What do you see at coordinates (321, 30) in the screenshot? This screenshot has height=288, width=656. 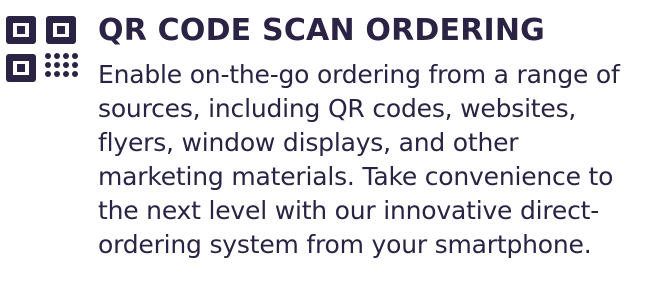 I see `feature-title: QR CODE SCAN ORDERING` at bounding box center [321, 30].